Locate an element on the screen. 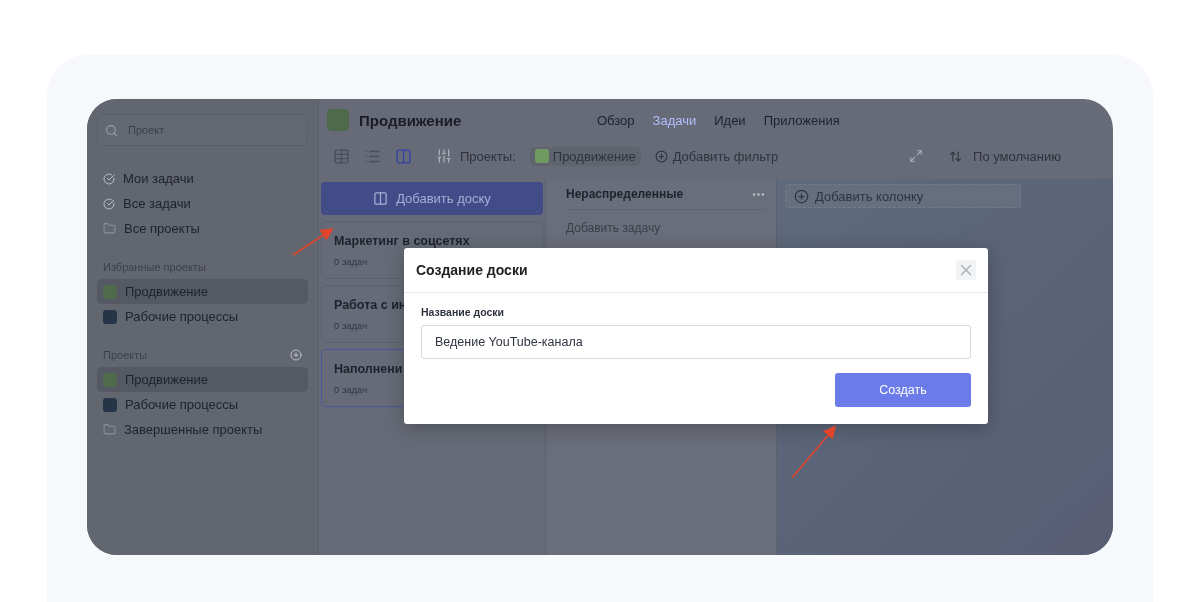 This screenshot has height=602, width=1200. dialog-title: Создание доски is located at coordinates (472, 270).